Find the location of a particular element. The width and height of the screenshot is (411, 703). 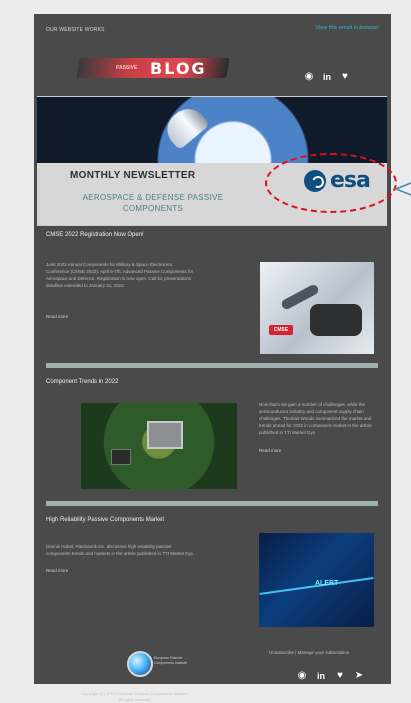

view-in-browser-link: View this email in browser is located at coordinates (347, 28).